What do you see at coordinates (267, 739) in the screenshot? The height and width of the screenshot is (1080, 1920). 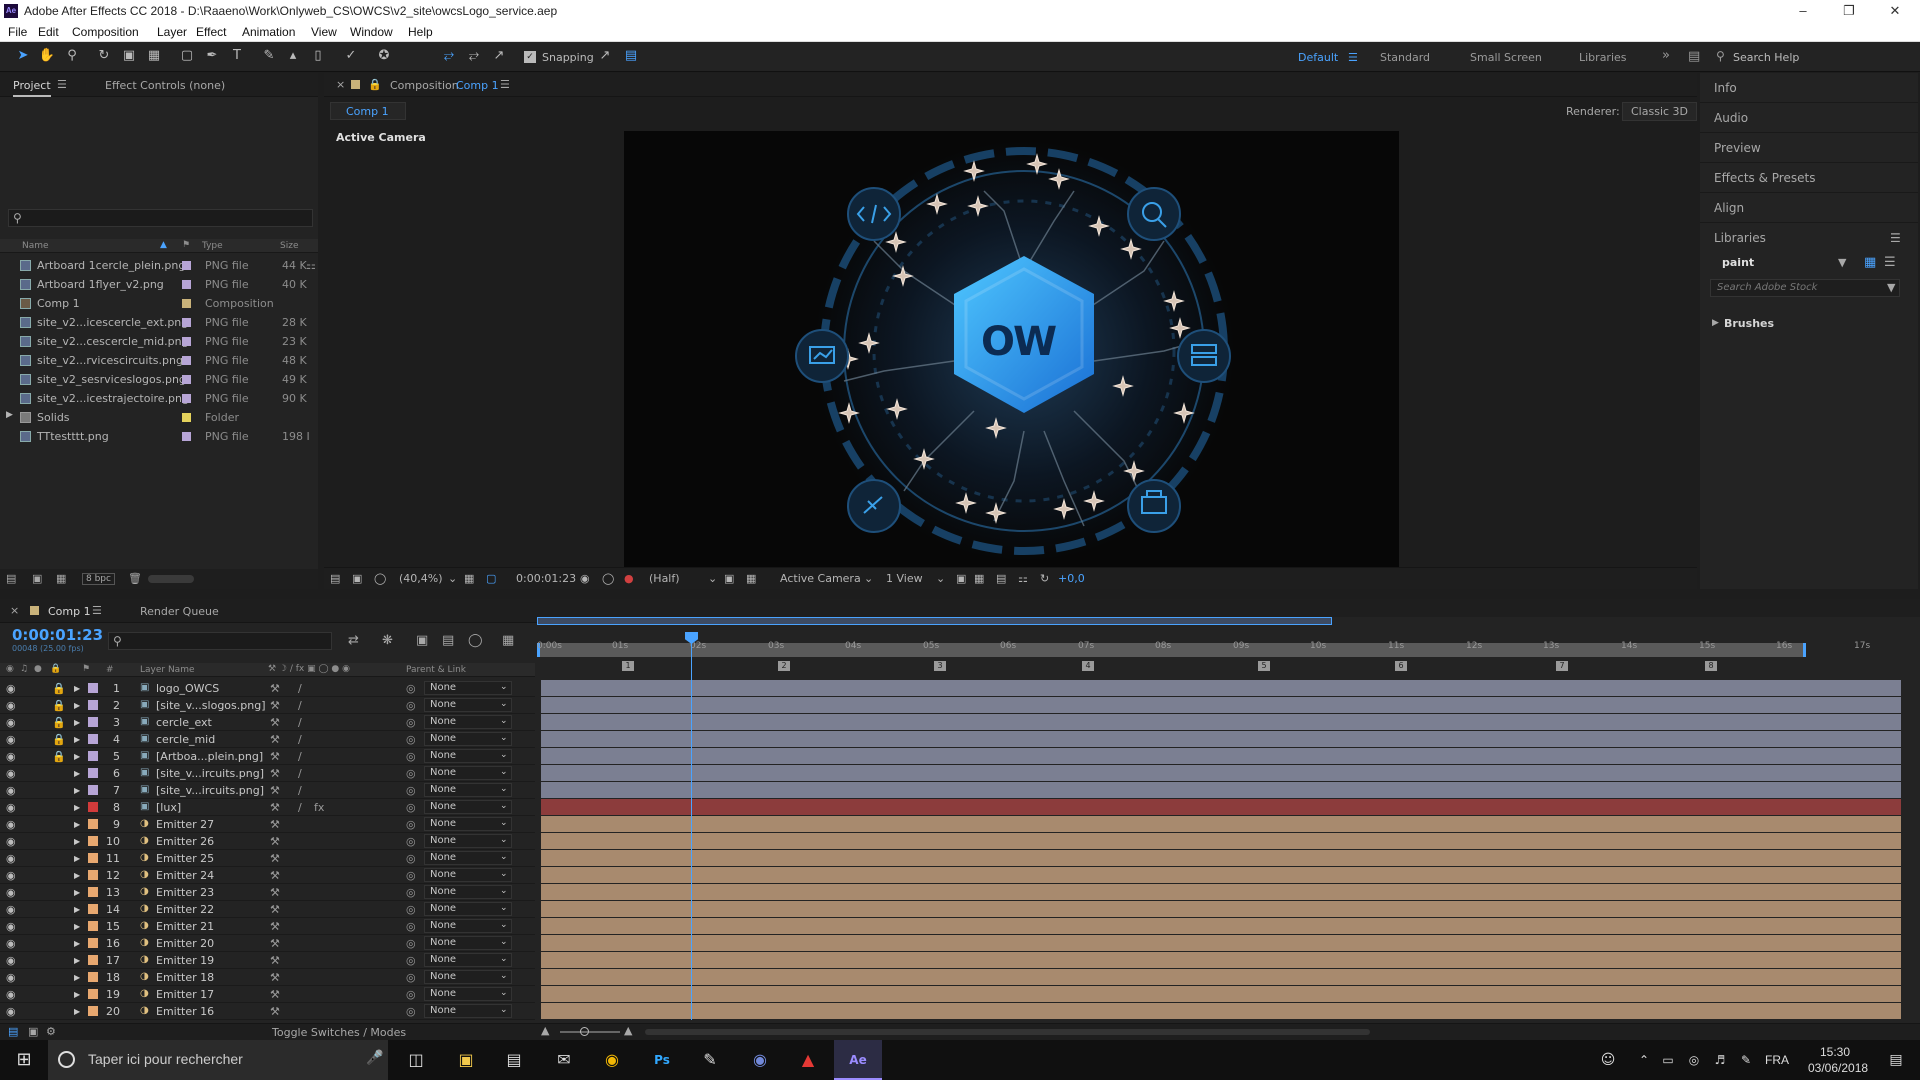 I see `layer-row: ◉ 🔒 ▶ 4 ▣ cercle_mid ⚒ ∕ ◎ None ⌄` at bounding box center [267, 739].